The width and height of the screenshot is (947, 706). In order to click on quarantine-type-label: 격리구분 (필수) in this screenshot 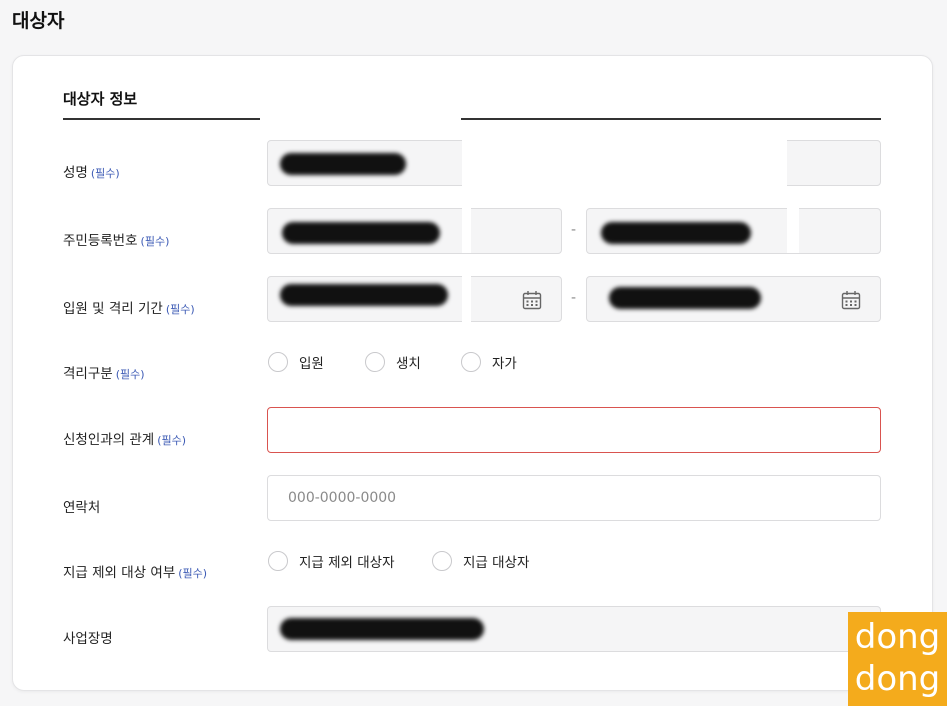, I will do `click(104, 372)`.